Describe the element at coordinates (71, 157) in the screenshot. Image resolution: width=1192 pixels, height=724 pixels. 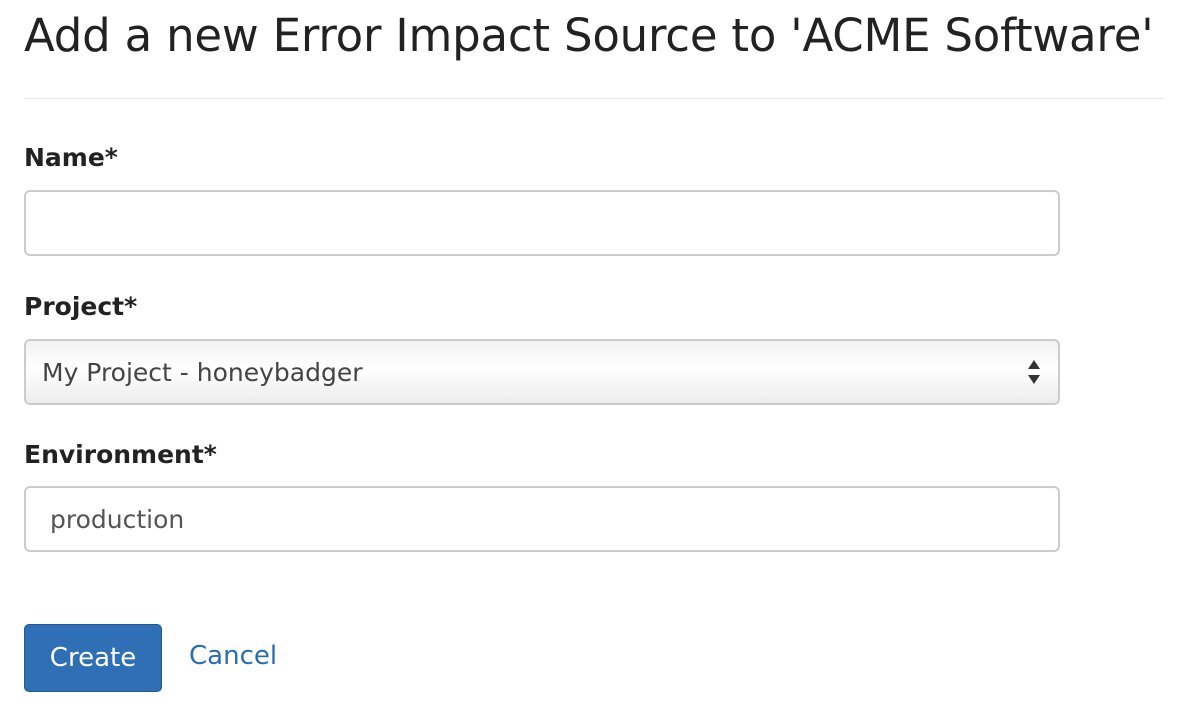
I see `name-label: Name*` at that location.